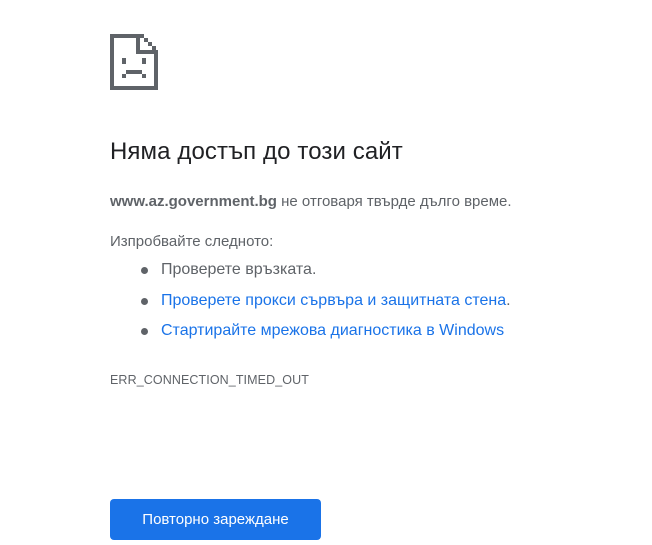 This screenshot has height=545, width=652. Describe the element at coordinates (508, 300) in the screenshot. I see `suggestion-suffix: .` at that location.